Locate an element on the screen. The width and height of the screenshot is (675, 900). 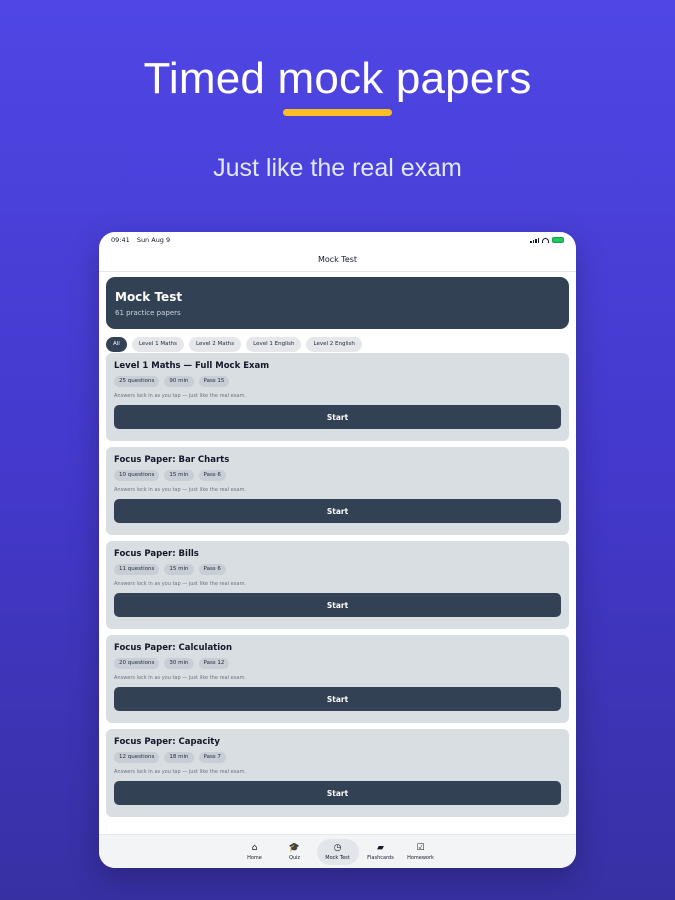
tab-label: Flashcards is located at coordinates (380, 857).